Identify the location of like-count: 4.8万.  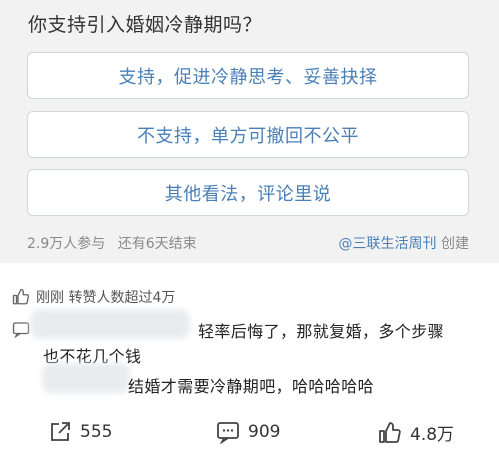
(432, 435).